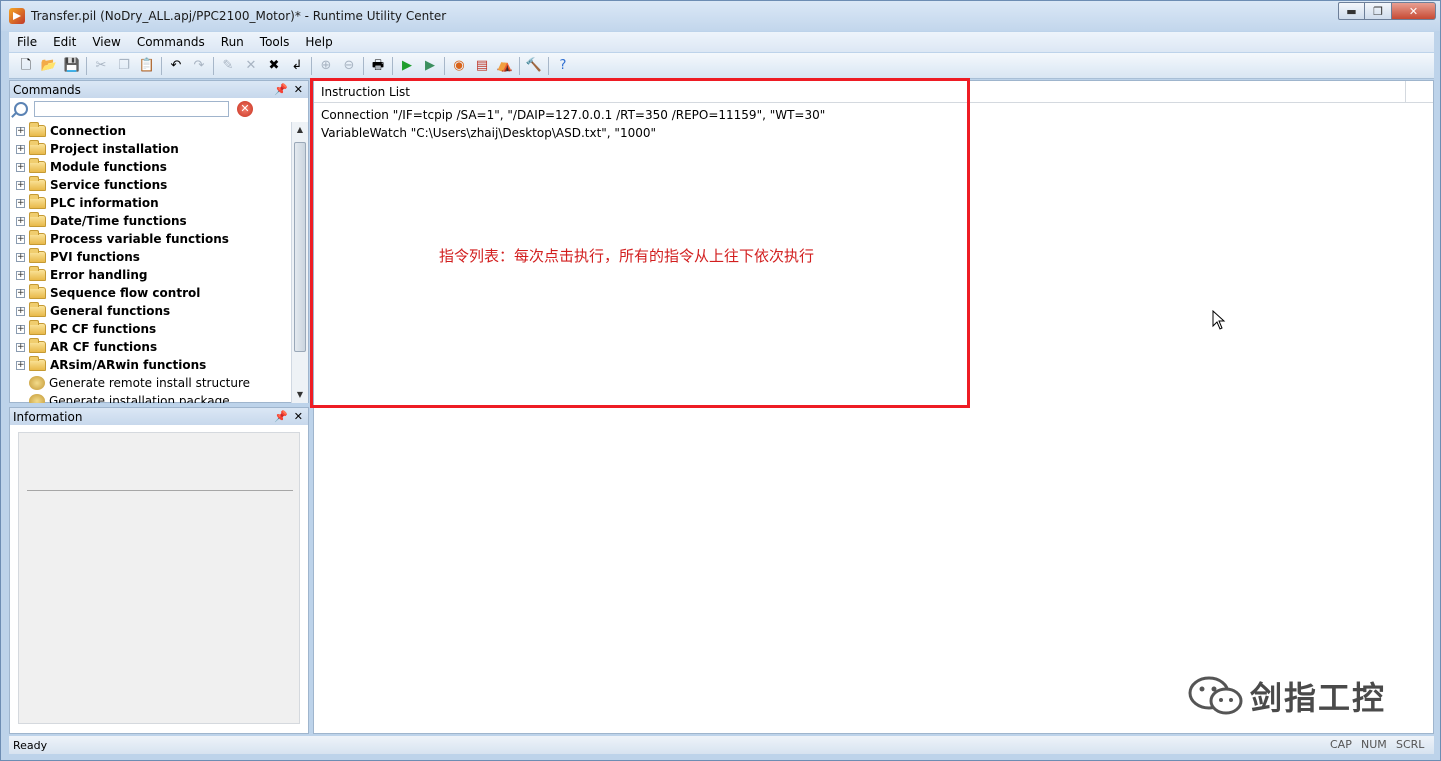  What do you see at coordinates (151, 293) in the screenshot?
I see `tree-item: + Sequence flow control` at bounding box center [151, 293].